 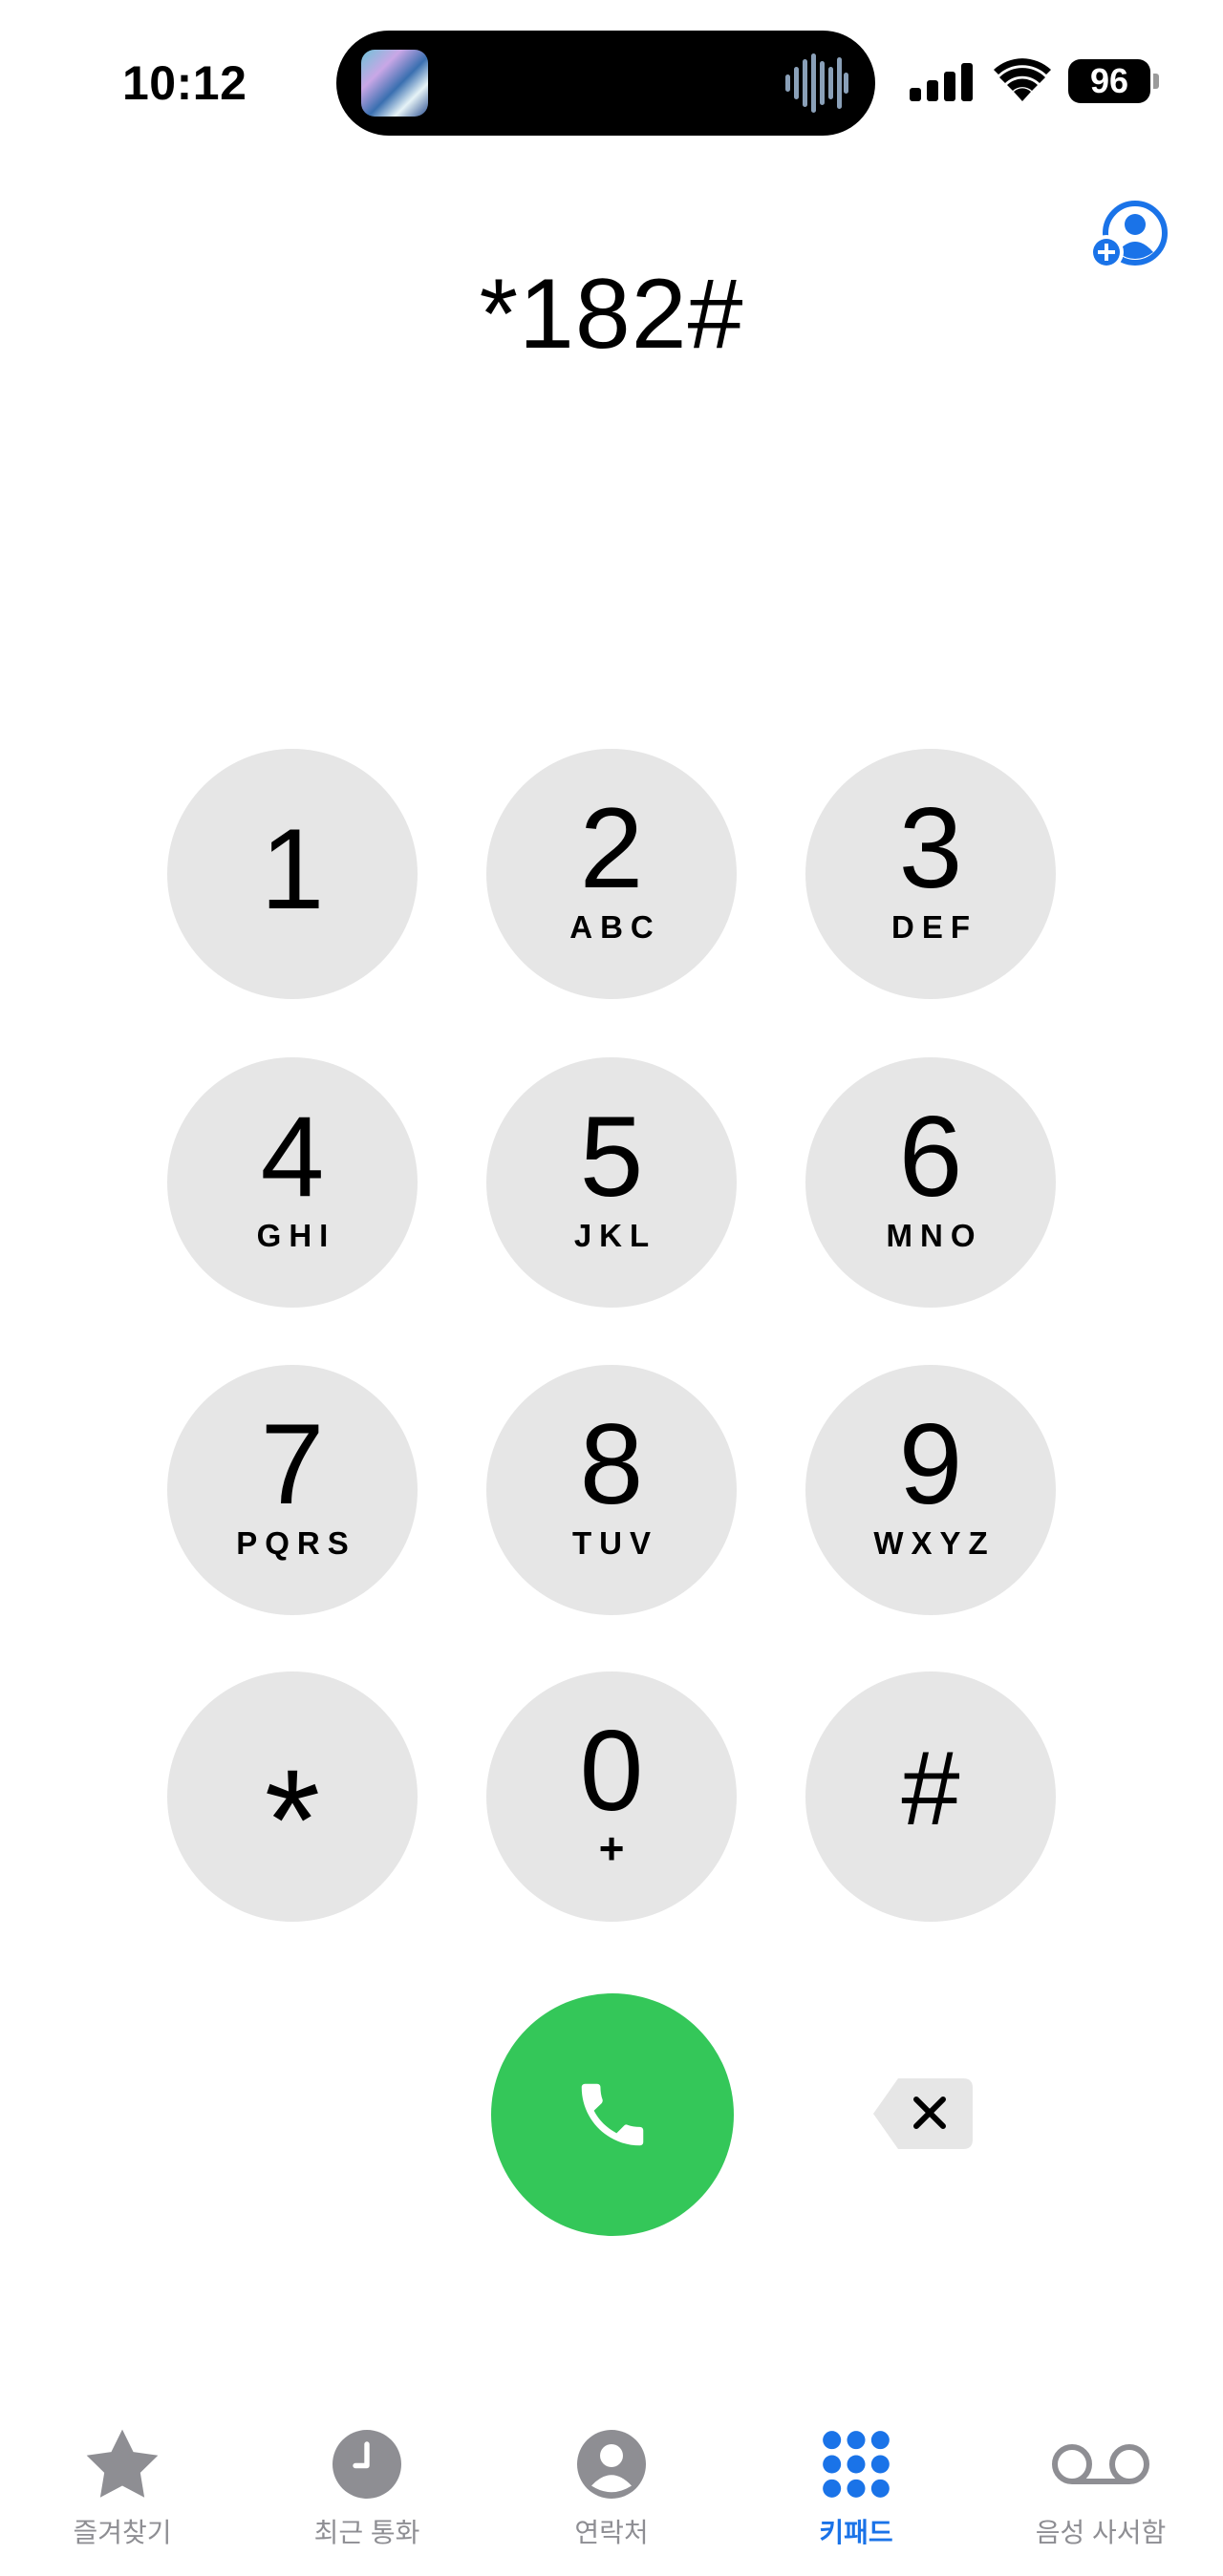 What do you see at coordinates (615, 1236) in the screenshot?
I see `key-letters: JKL` at bounding box center [615, 1236].